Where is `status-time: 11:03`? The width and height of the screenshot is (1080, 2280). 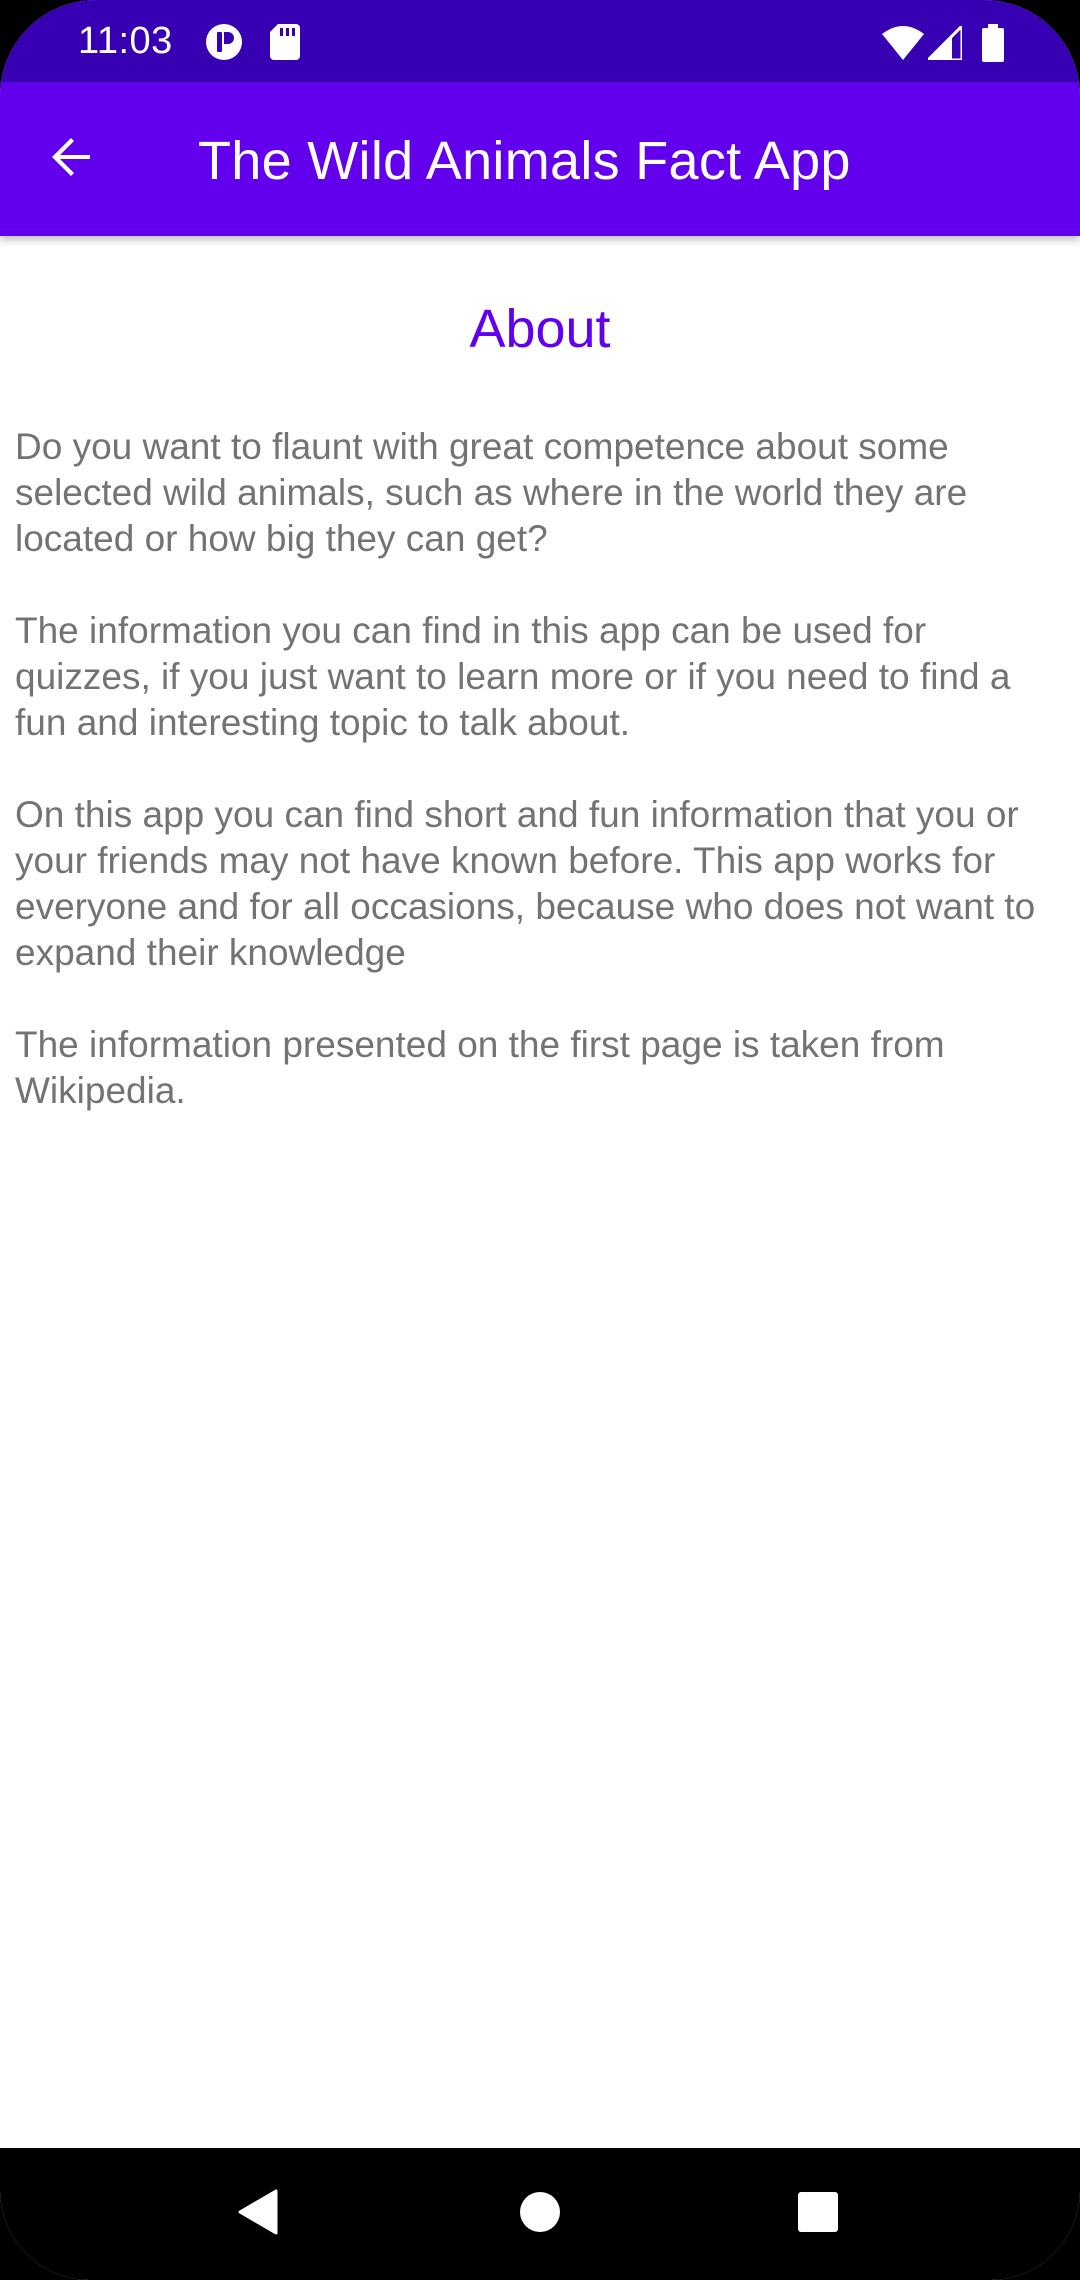 status-time: 11:03 is located at coordinates (125, 41).